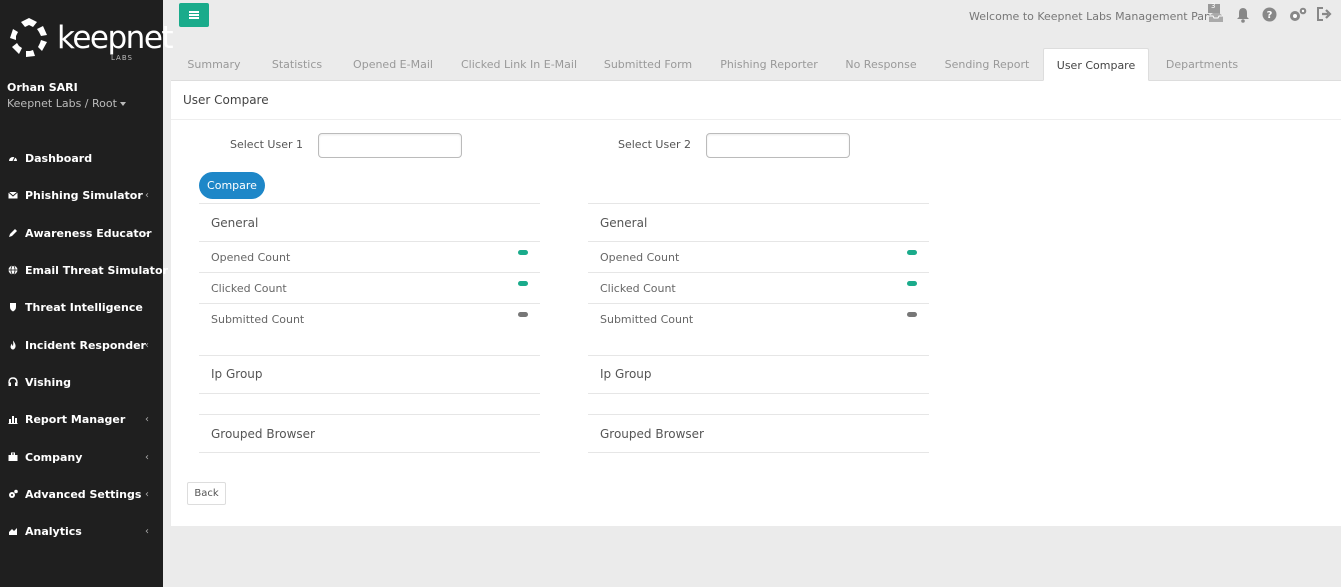 The image size is (1341, 587). I want to click on tab-clicked-link: Clicked Link In E-Mail, so click(519, 64).